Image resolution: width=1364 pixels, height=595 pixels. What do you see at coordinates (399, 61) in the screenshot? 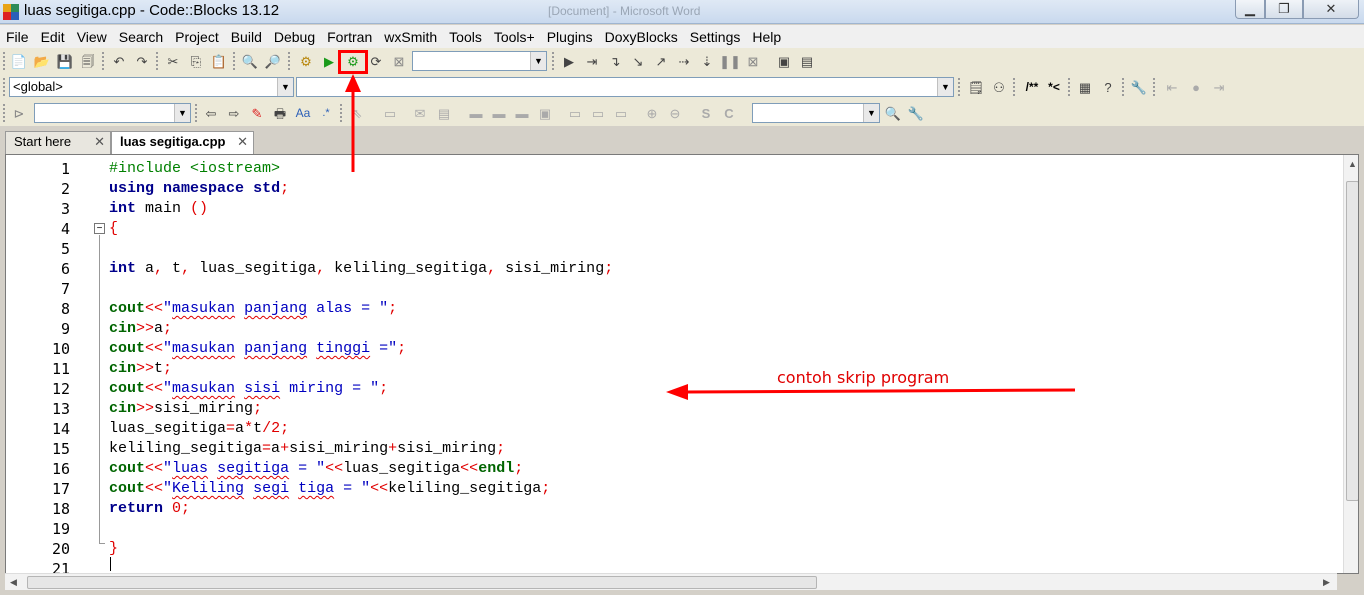
I see `abort-icon: ⊠` at bounding box center [399, 61].